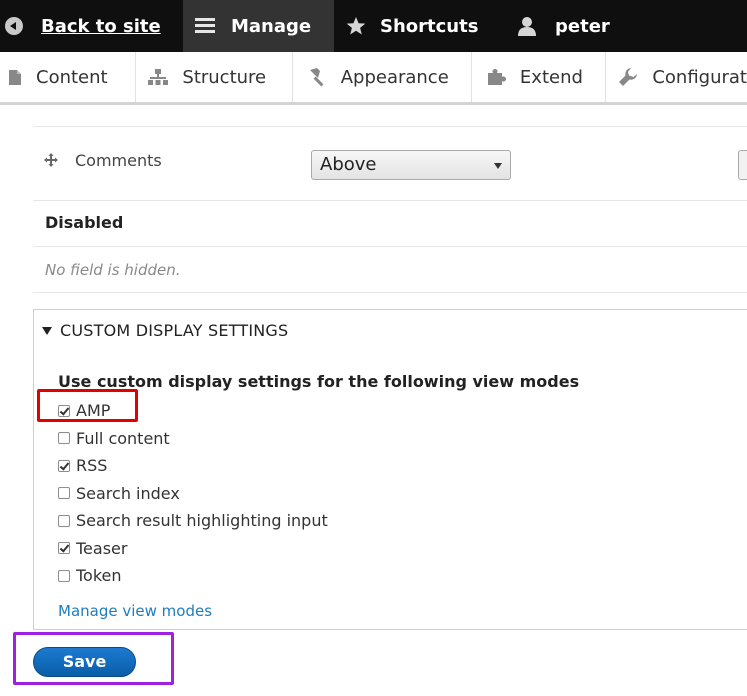 The height and width of the screenshot is (696, 747). Describe the element at coordinates (113, 270) in the screenshot. I see `no-hidden-field-message: No field is hidden.` at that location.